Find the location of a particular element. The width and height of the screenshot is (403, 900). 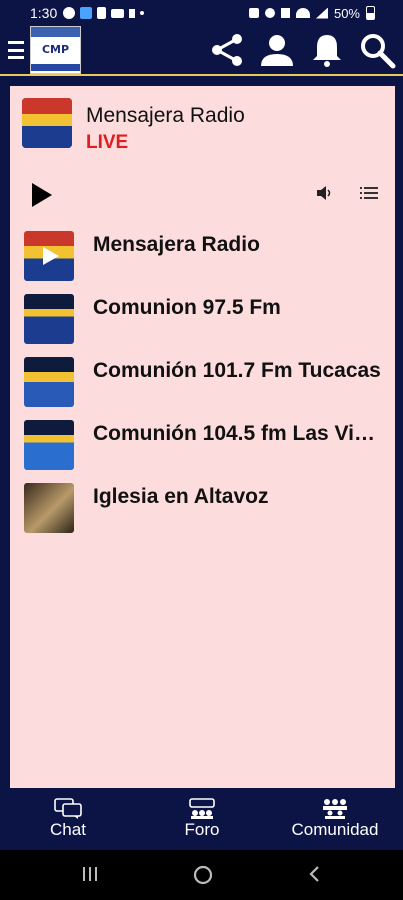

nav-chat: Chat is located at coordinates (68, 819).